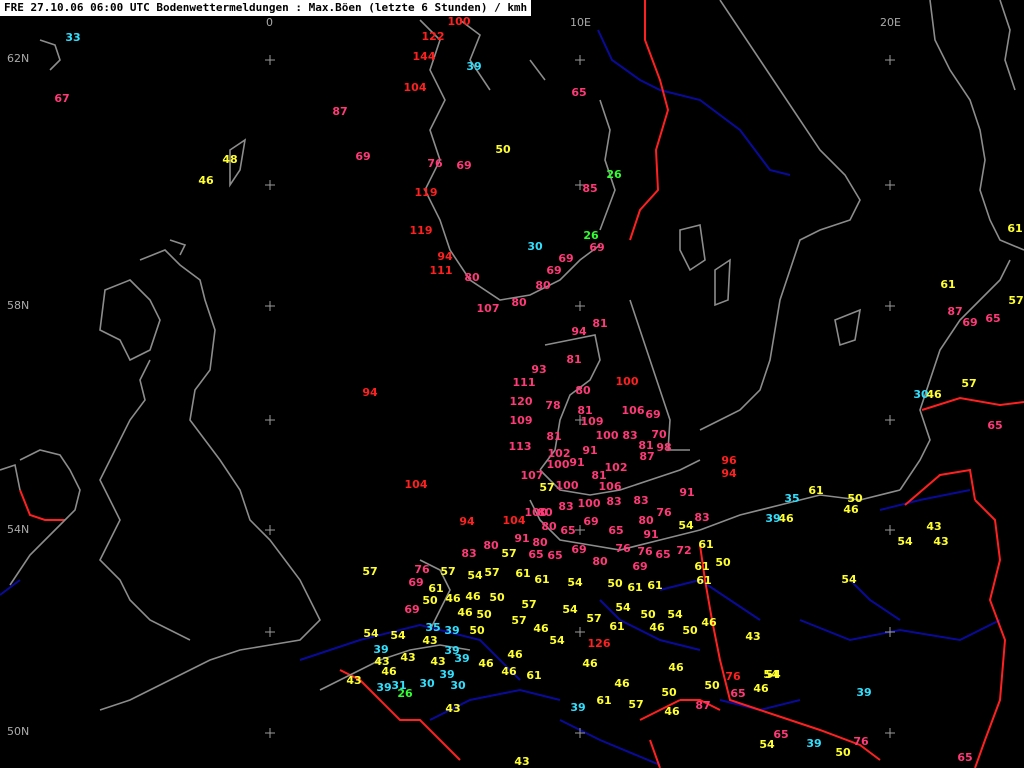 The width and height of the screenshot is (1024, 768). What do you see at coordinates (589, 188) in the screenshot?
I see `gust-value: 85` at bounding box center [589, 188].